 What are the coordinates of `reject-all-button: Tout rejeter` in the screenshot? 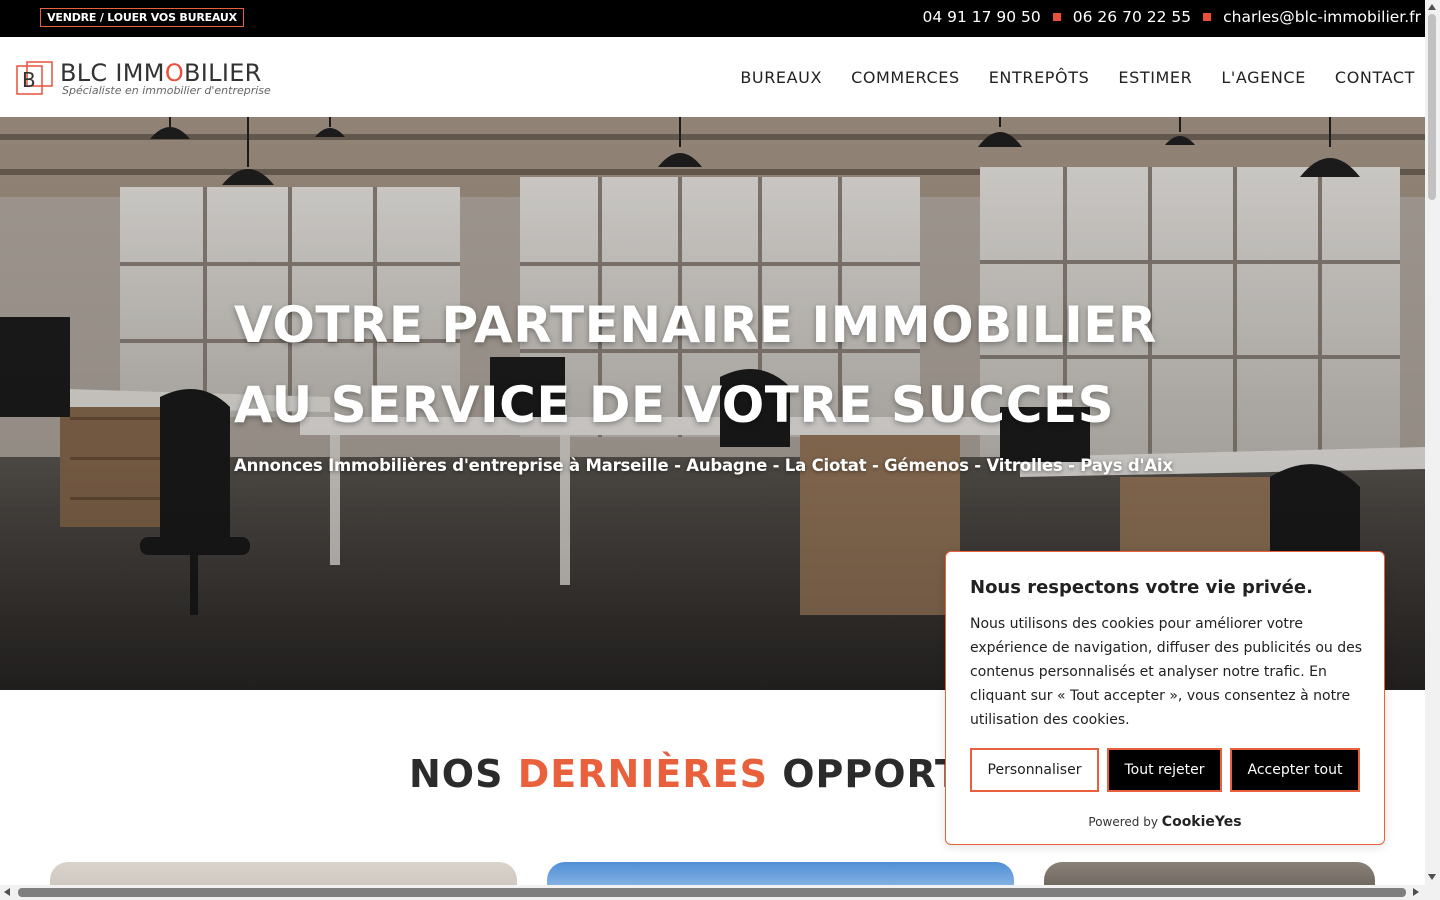 It's located at (1164, 770).